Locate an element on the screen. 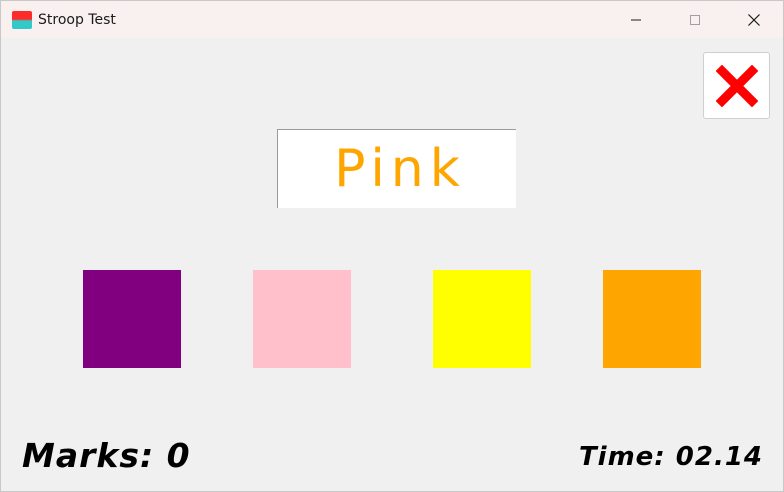  marks-score: Marks: 0 is located at coordinates (106, 455).